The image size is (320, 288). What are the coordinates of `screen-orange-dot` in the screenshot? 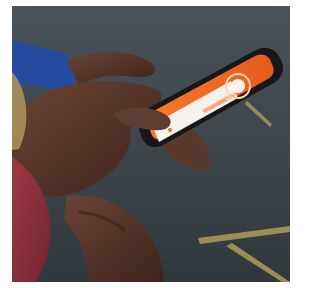 It's located at (170, 130).